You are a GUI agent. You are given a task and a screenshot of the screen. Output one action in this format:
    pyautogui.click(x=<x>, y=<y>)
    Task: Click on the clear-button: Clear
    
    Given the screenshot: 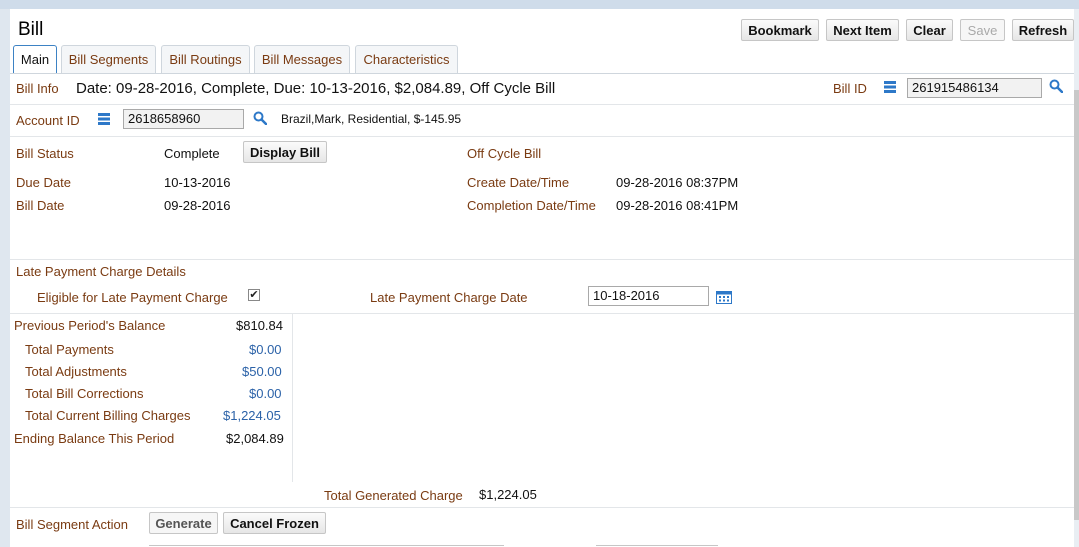 What is the action you would take?
    pyautogui.click(x=929, y=30)
    